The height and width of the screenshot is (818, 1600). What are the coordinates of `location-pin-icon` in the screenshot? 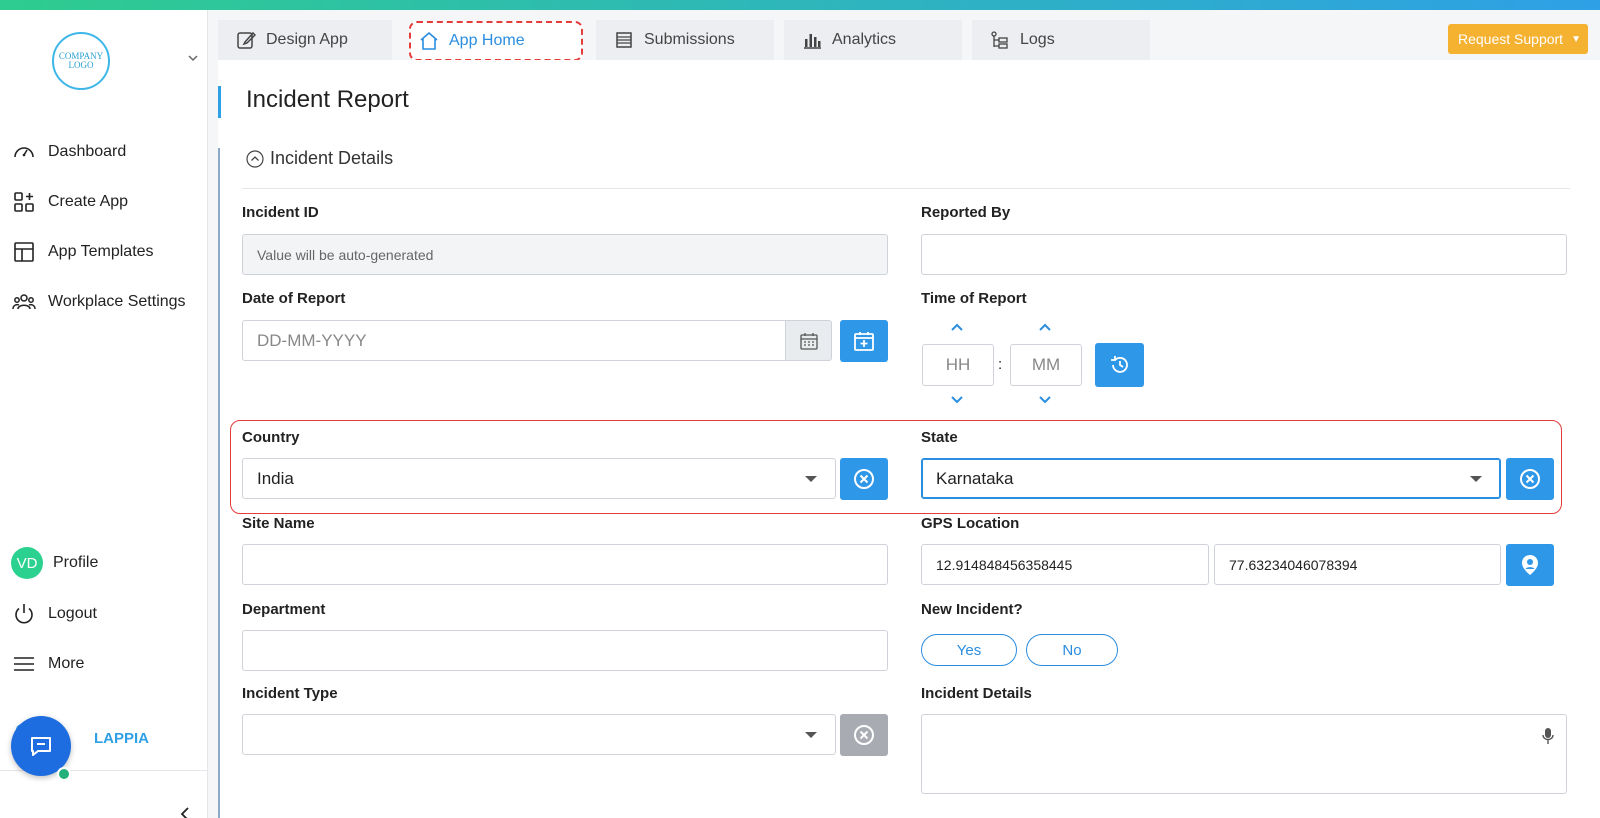 It's located at (1530, 565).